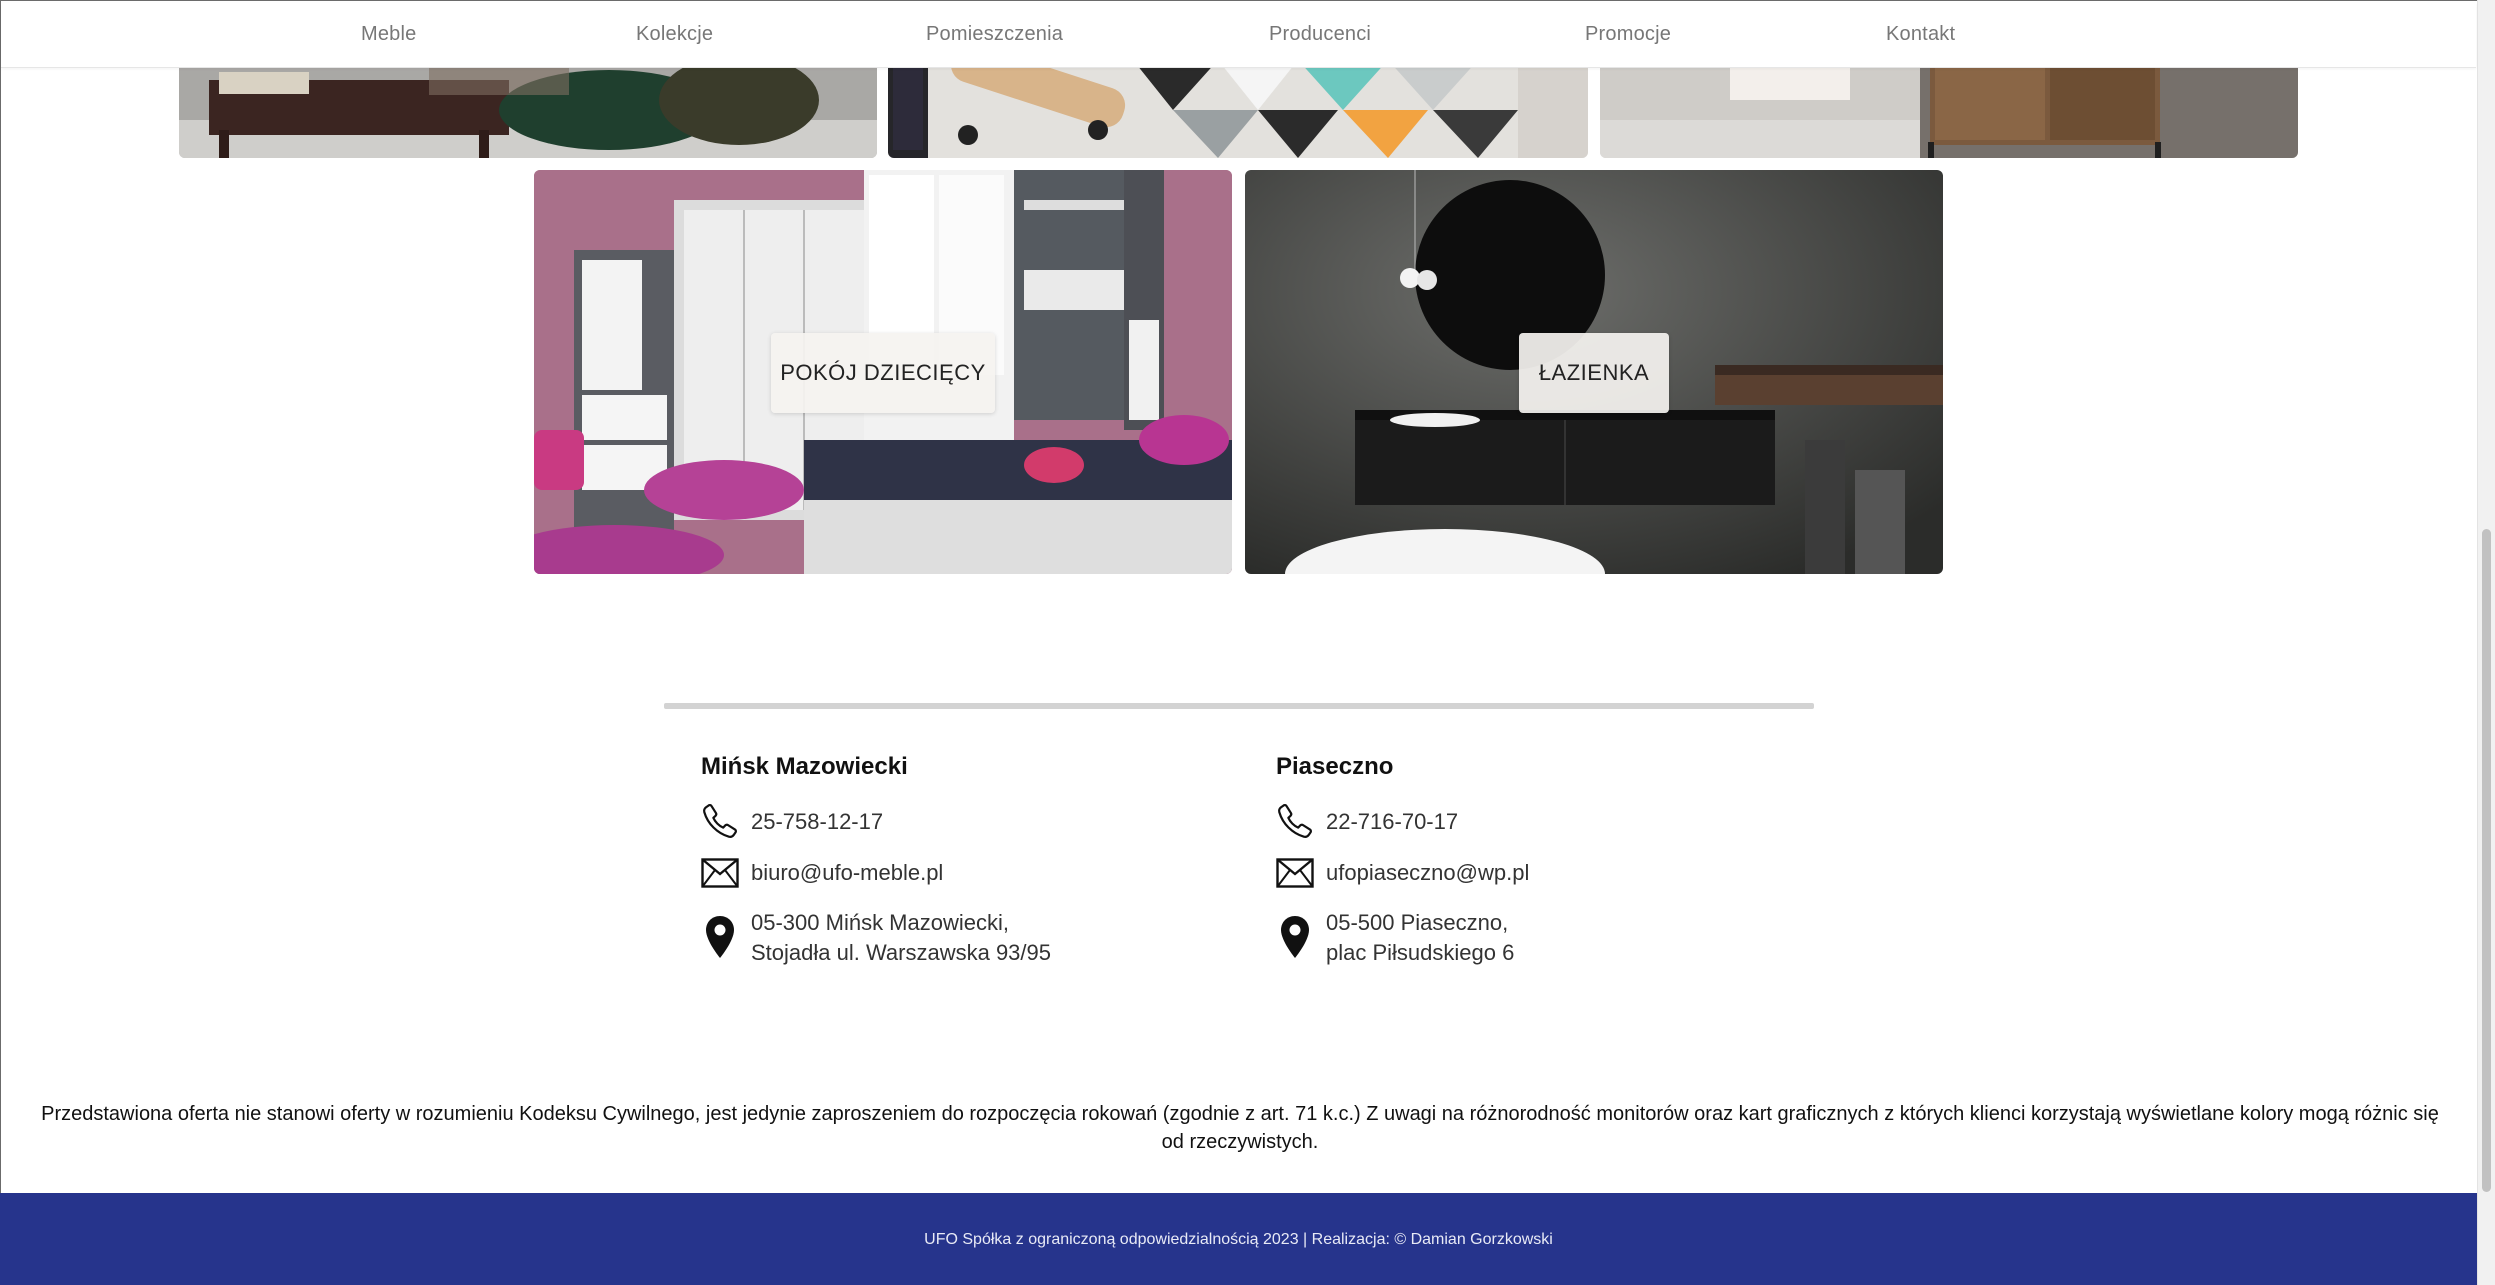 This screenshot has height=1285, width=2495. I want to click on living-room-image, so click(528, 109).